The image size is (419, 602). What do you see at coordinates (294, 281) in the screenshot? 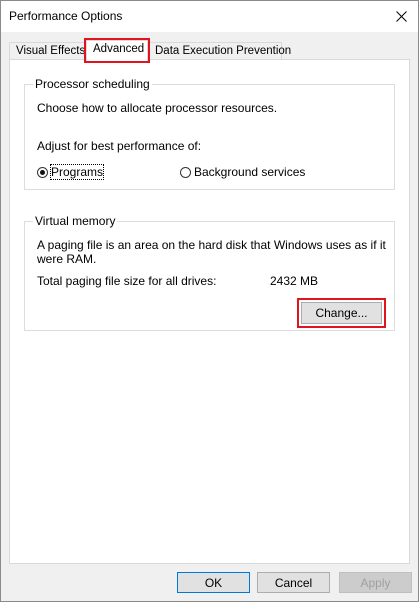
I see `total-paging-value: 2432 MB` at bounding box center [294, 281].